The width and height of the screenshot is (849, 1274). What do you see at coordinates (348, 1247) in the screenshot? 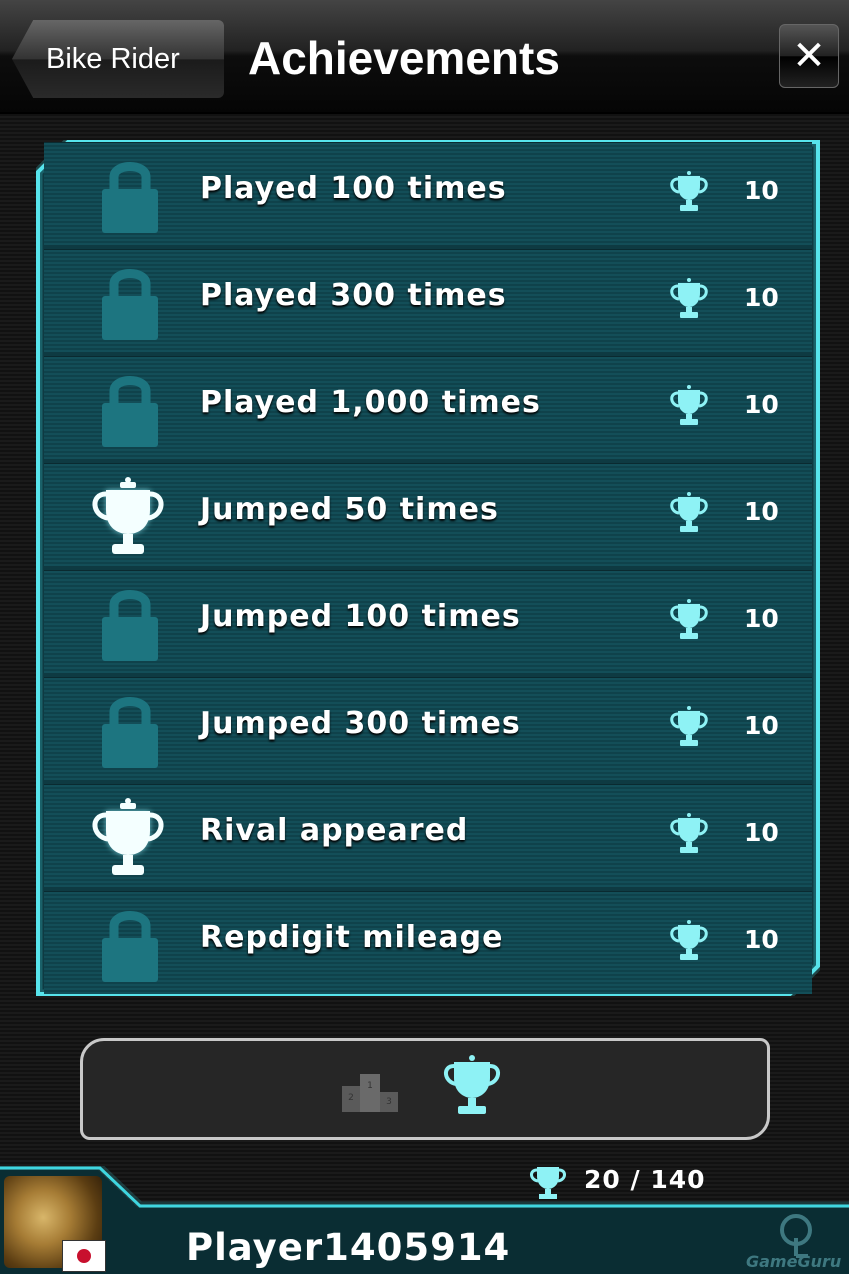
I see `player-name: Player1405914` at bounding box center [348, 1247].